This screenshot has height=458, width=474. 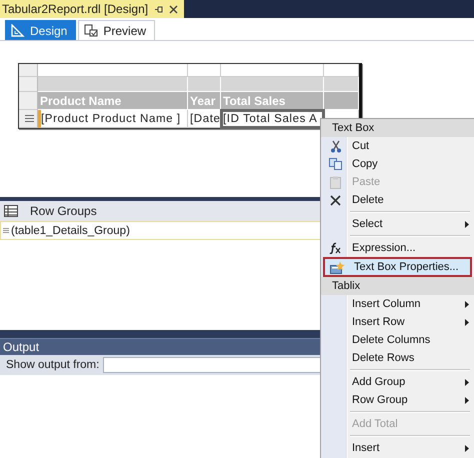 What do you see at coordinates (113, 101) in the screenshot?
I see `column-header: Product Name` at bounding box center [113, 101].